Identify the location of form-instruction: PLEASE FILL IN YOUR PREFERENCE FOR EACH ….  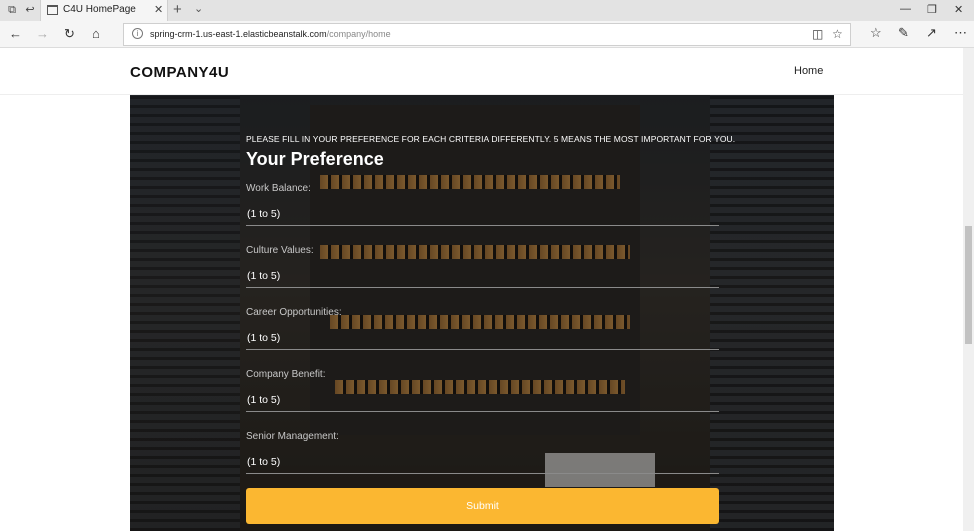
(491, 139).